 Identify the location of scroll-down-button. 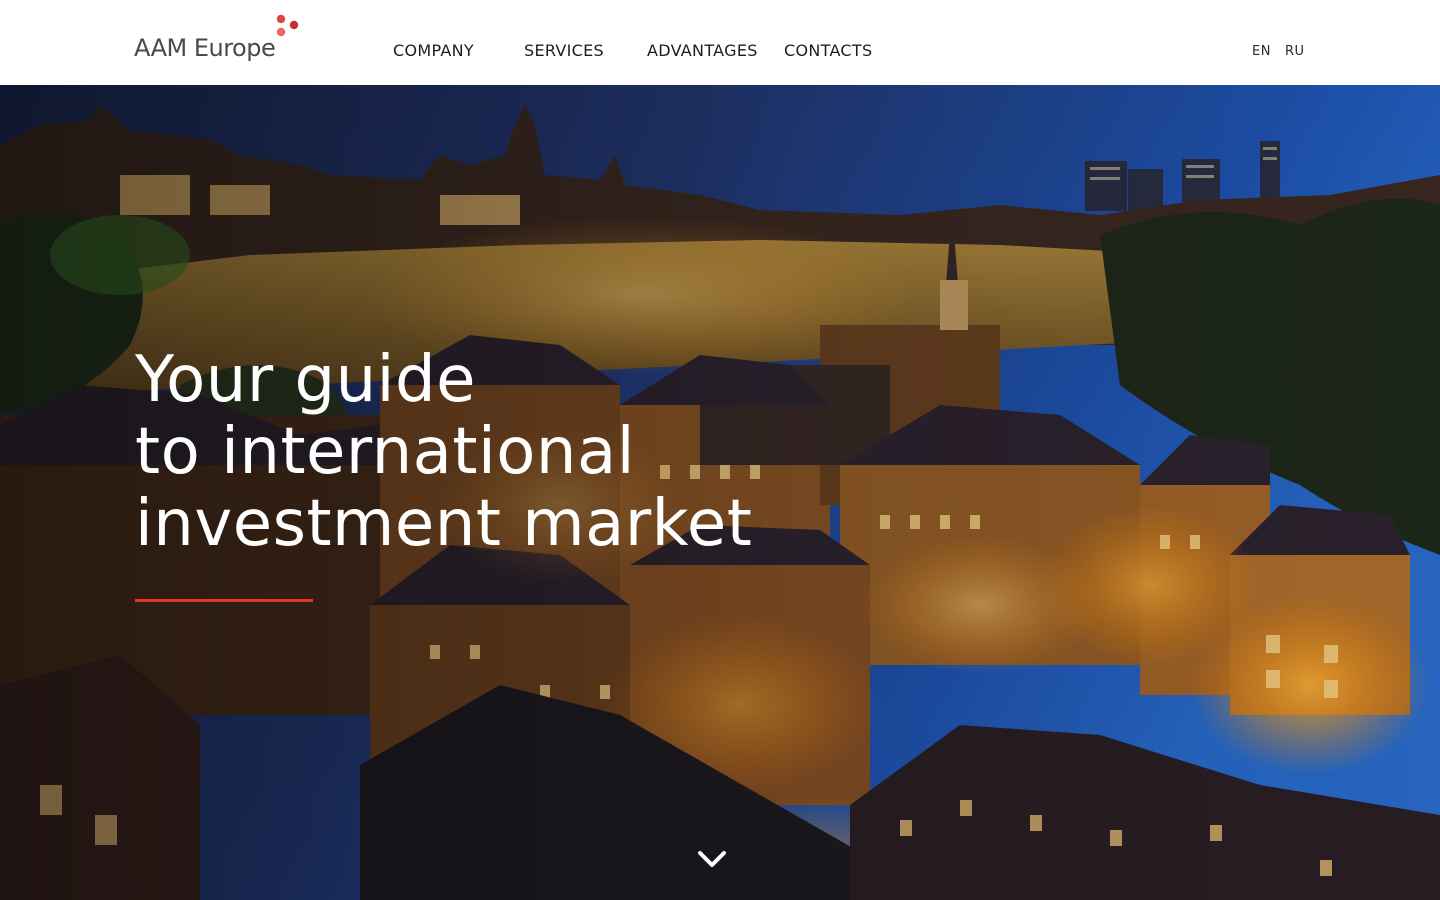
(712, 859).